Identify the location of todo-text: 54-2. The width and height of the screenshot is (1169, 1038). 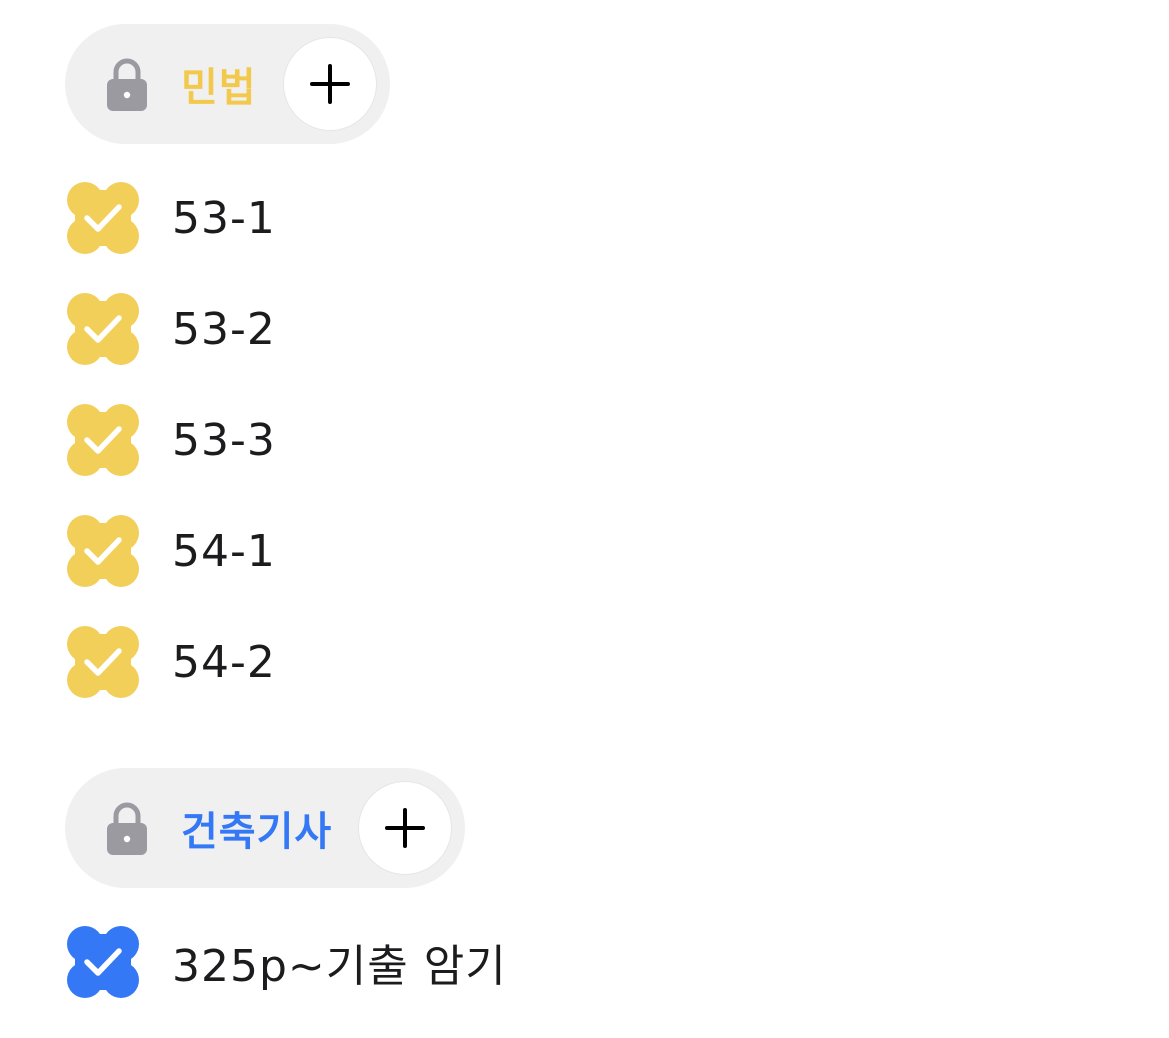
(224, 662).